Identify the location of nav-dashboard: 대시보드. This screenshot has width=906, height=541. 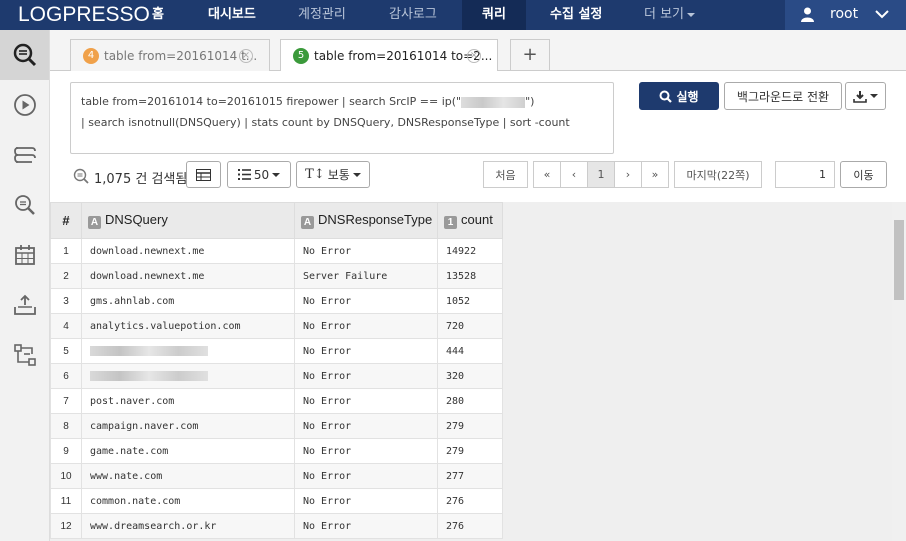
(232, 15).